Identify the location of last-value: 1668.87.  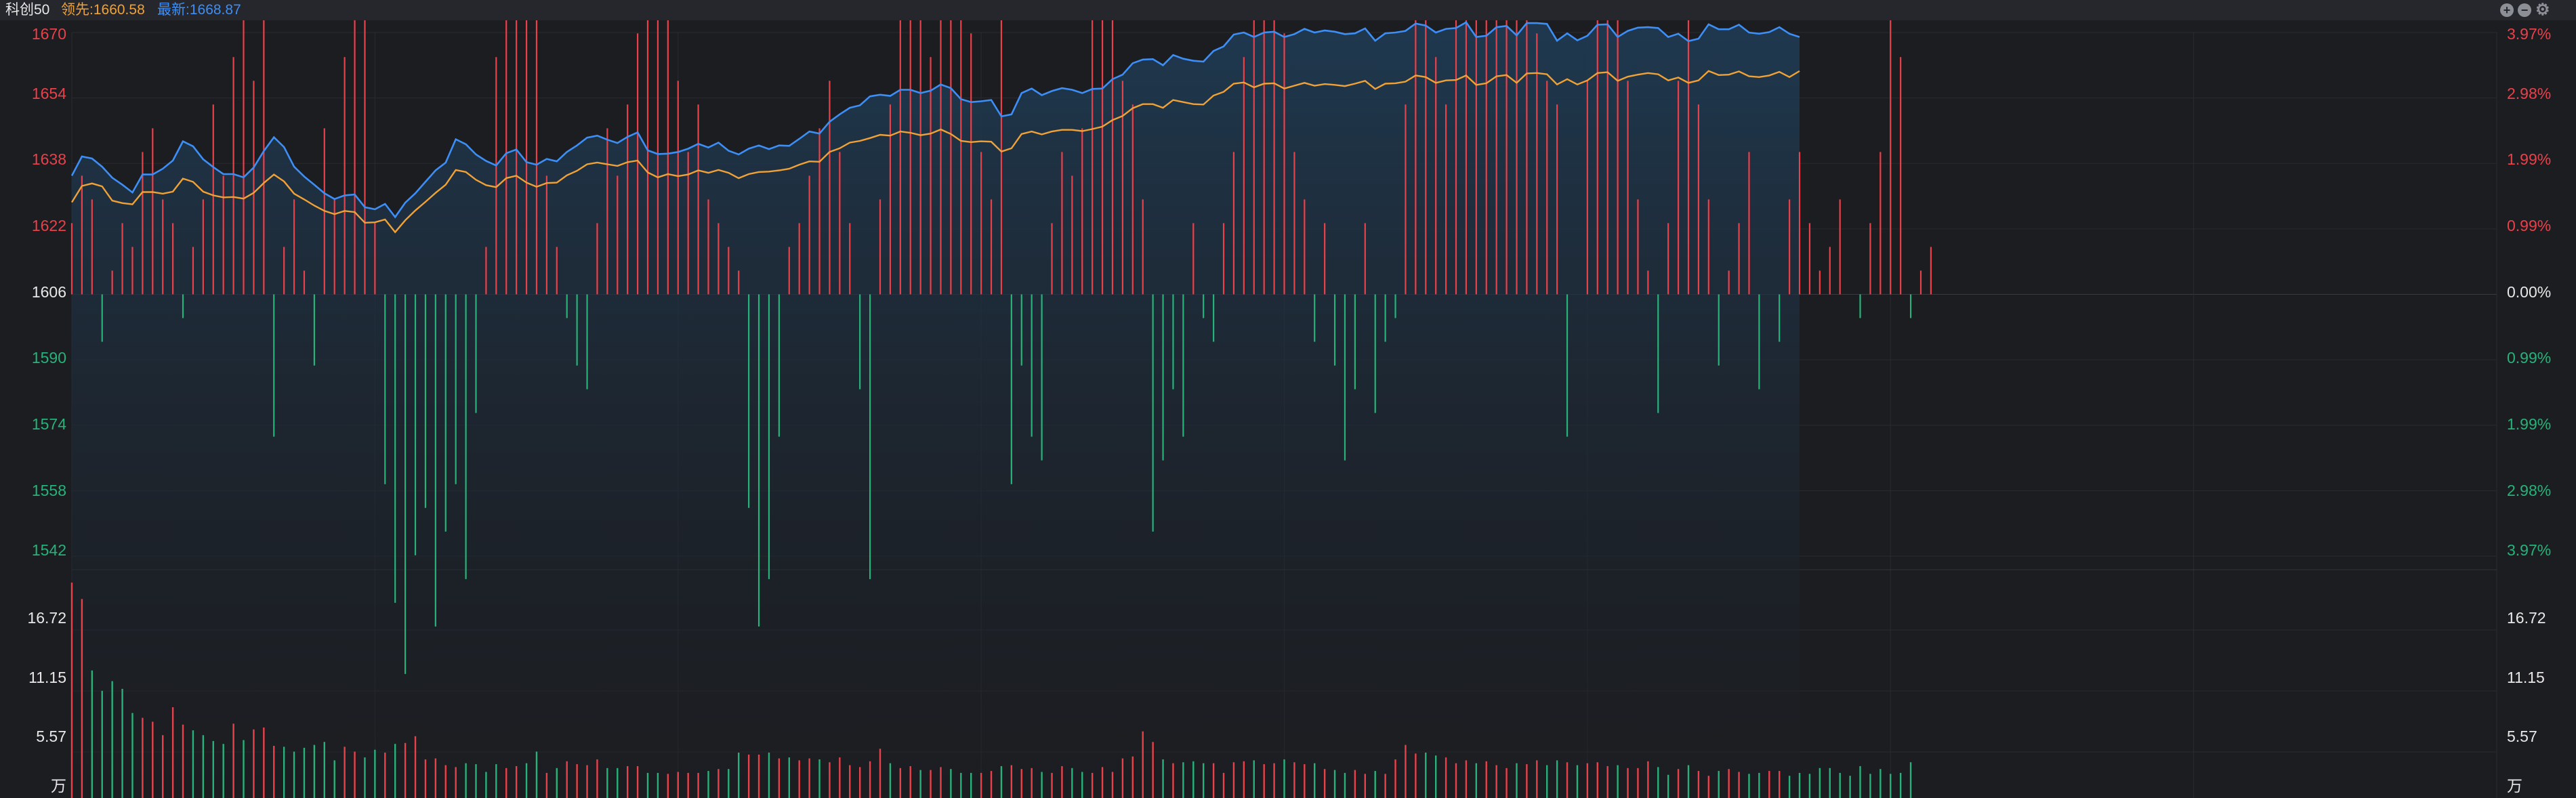
(215, 10).